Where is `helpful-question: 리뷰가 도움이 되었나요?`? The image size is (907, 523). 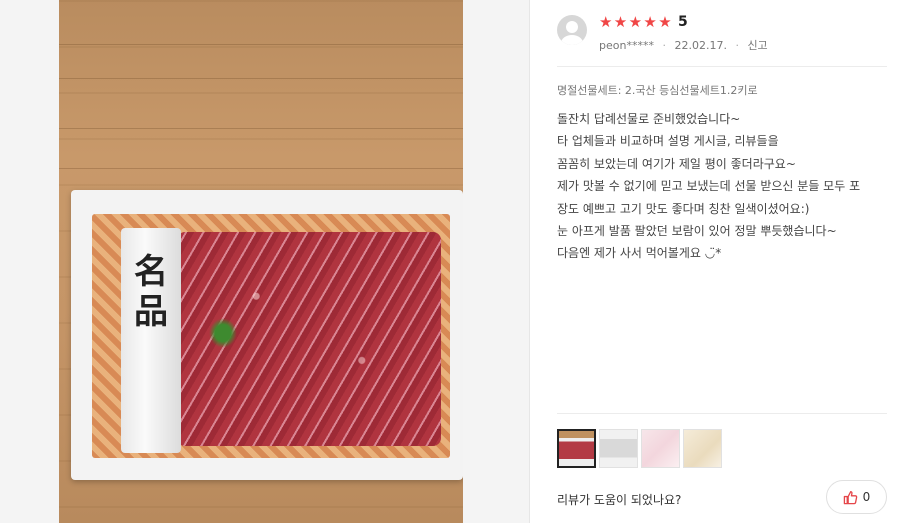
helpful-question: 리뷰가 도움이 되었나요? is located at coordinates (619, 500).